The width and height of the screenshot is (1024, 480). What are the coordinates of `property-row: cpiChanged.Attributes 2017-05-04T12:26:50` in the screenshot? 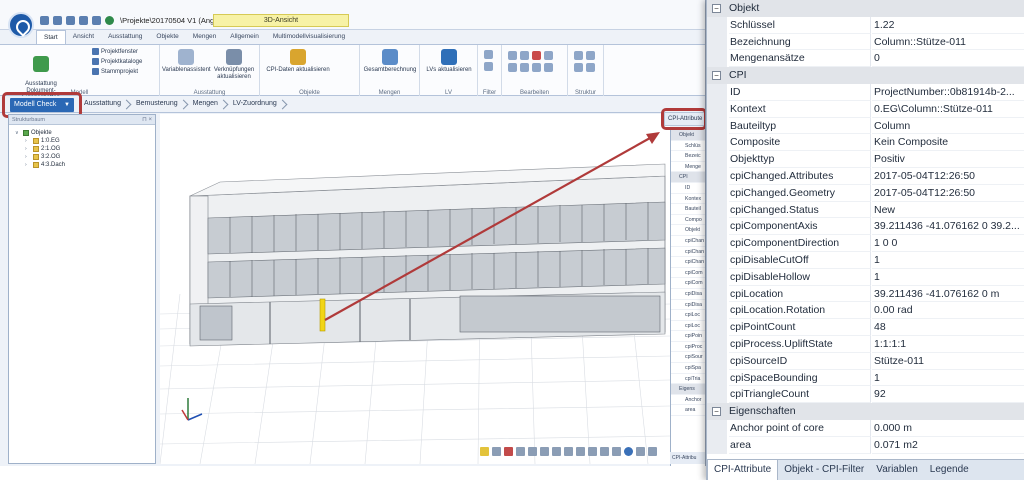 It's located at (865, 176).